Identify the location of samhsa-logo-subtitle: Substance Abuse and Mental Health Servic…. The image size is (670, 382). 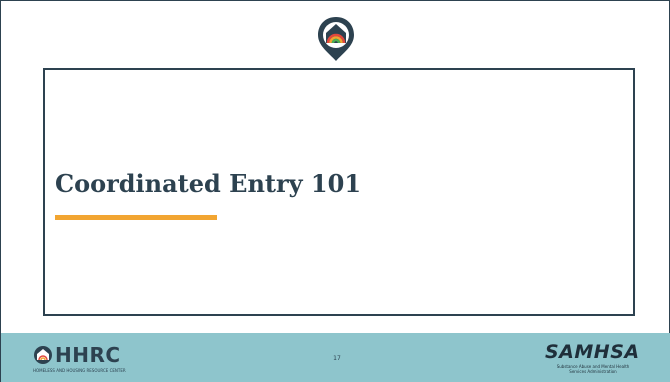
(593, 369).